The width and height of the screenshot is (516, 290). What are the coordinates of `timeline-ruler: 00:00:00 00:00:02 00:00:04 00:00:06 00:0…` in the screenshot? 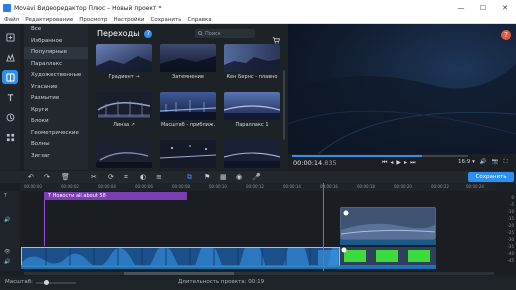 It's located at (258, 187).